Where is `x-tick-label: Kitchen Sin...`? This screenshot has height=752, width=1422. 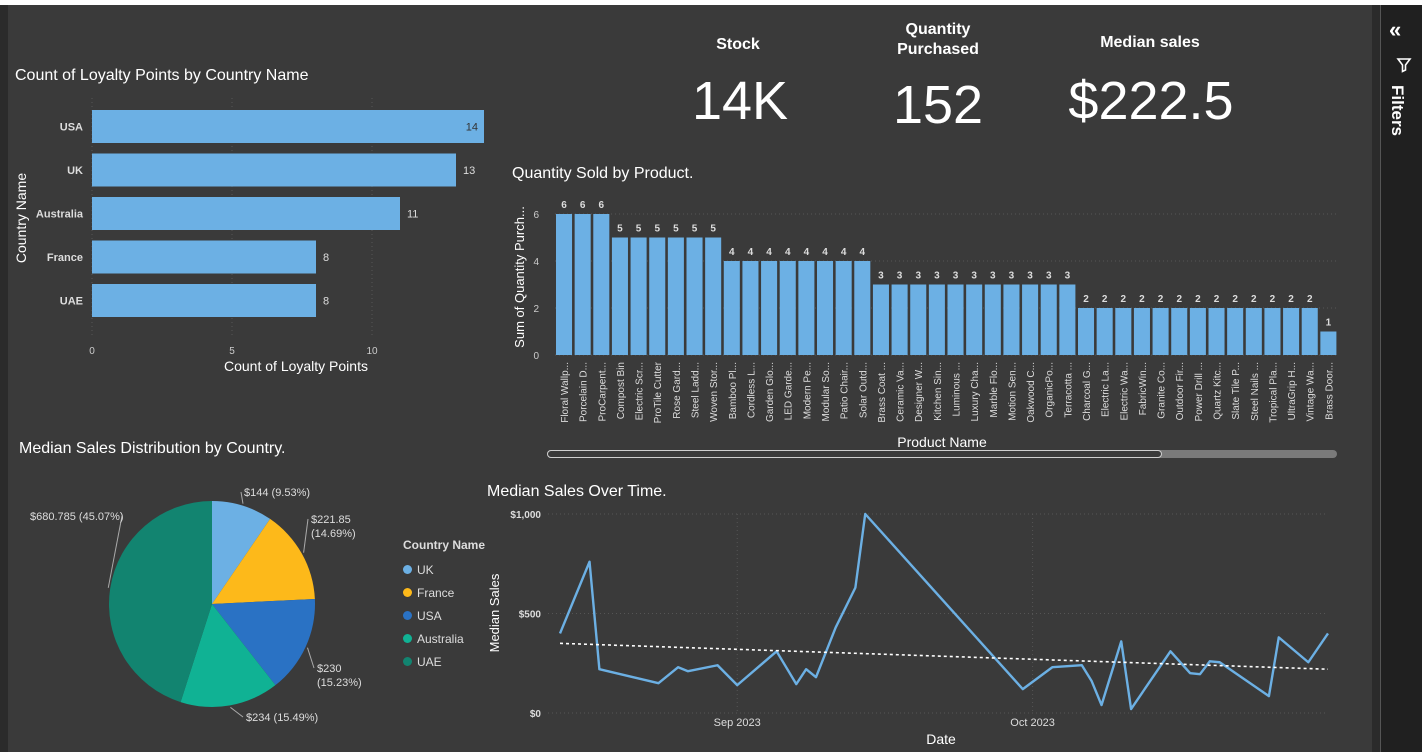 x-tick-label: Kitchen Sin... is located at coordinates (938, 391).